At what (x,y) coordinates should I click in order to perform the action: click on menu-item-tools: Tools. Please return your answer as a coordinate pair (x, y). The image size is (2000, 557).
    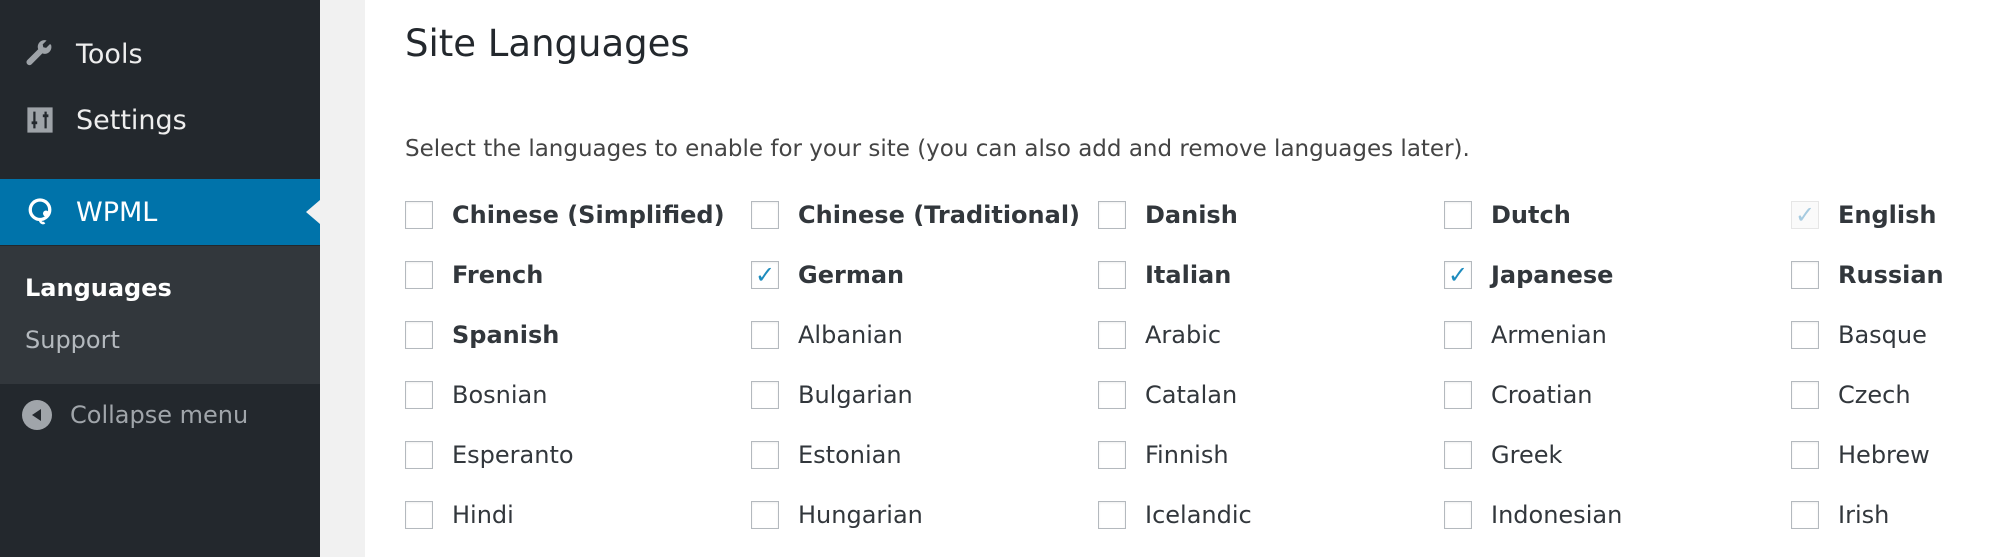
    Looking at the image, I should click on (160, 54).